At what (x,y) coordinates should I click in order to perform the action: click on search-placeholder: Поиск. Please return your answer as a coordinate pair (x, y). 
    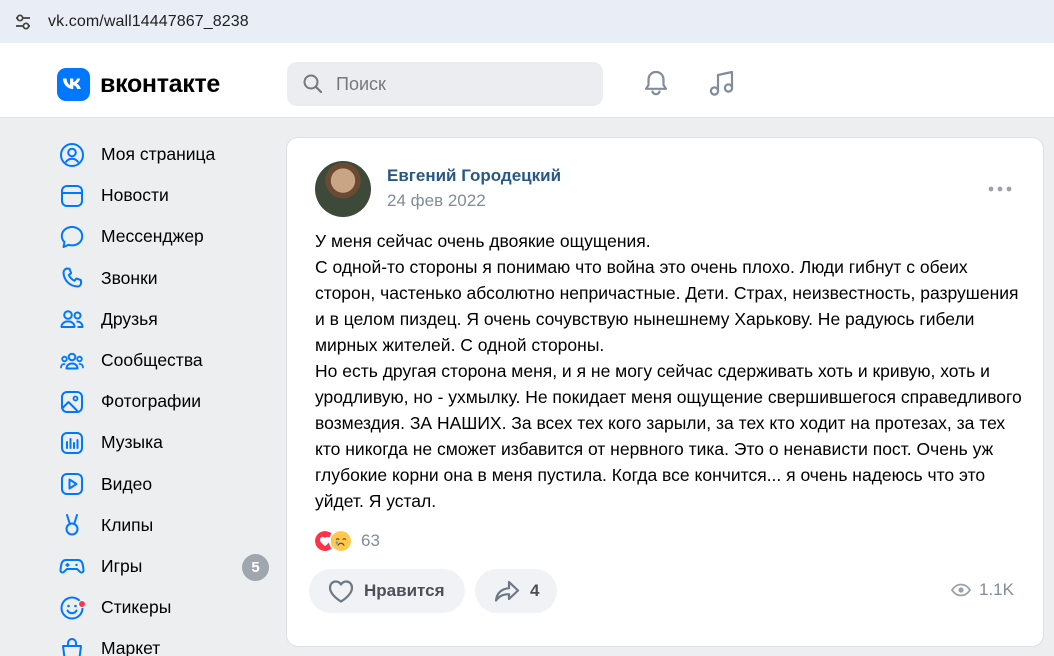
    Looking at the image, I should click on (361, 83).